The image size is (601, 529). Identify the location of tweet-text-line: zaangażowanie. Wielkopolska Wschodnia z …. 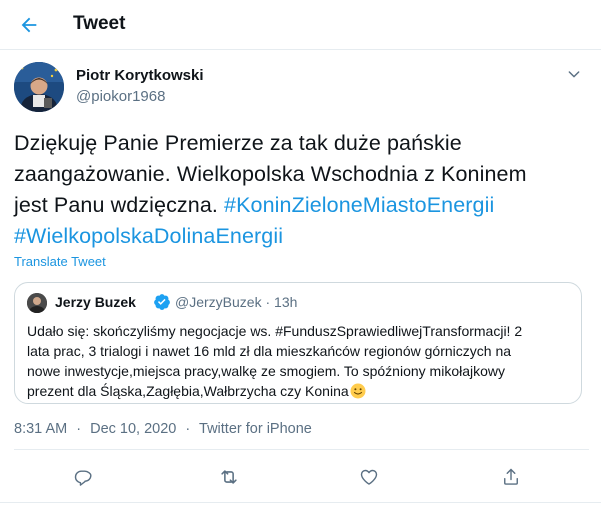
(270, 174).